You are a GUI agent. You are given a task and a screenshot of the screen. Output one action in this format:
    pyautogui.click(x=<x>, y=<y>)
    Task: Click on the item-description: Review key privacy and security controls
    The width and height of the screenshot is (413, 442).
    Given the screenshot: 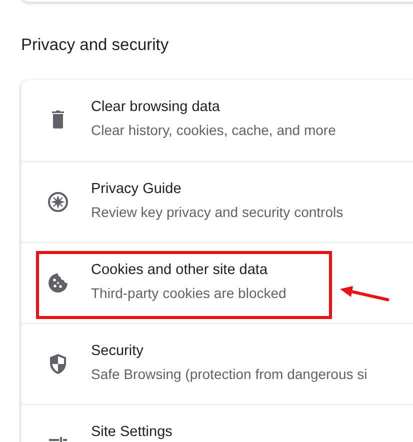 What is the action you would take?
    pyautogui.click(x=217, y=212)
    